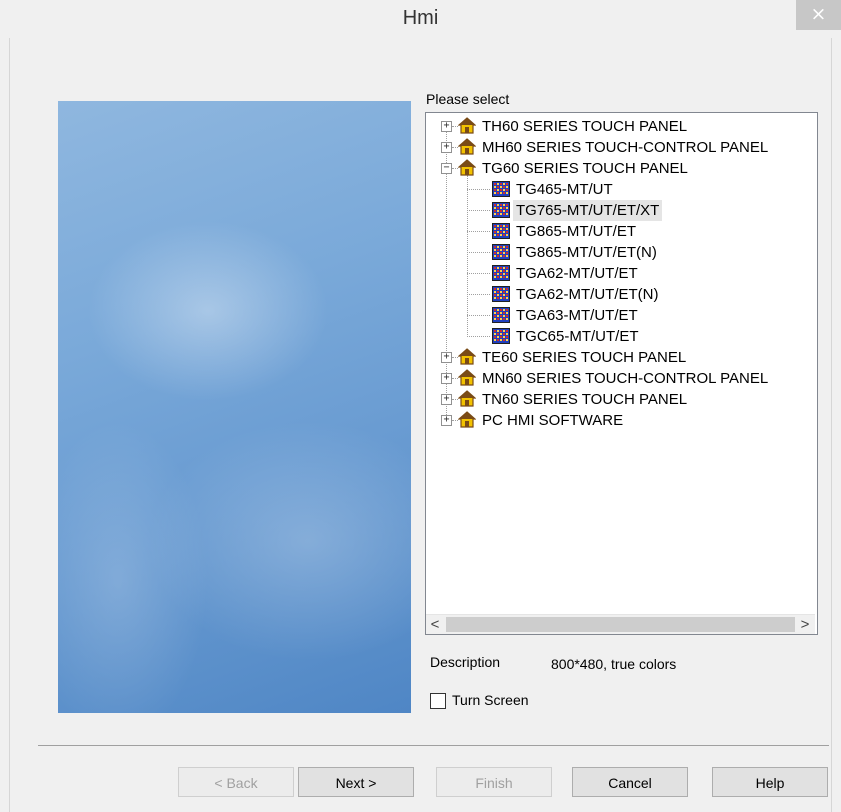 The width and height of the screenshot is (841, 812). What do you see at coordinates (465, 662) in the screenshot?
I see `description-label: Description` at bounding box center [465, 662].